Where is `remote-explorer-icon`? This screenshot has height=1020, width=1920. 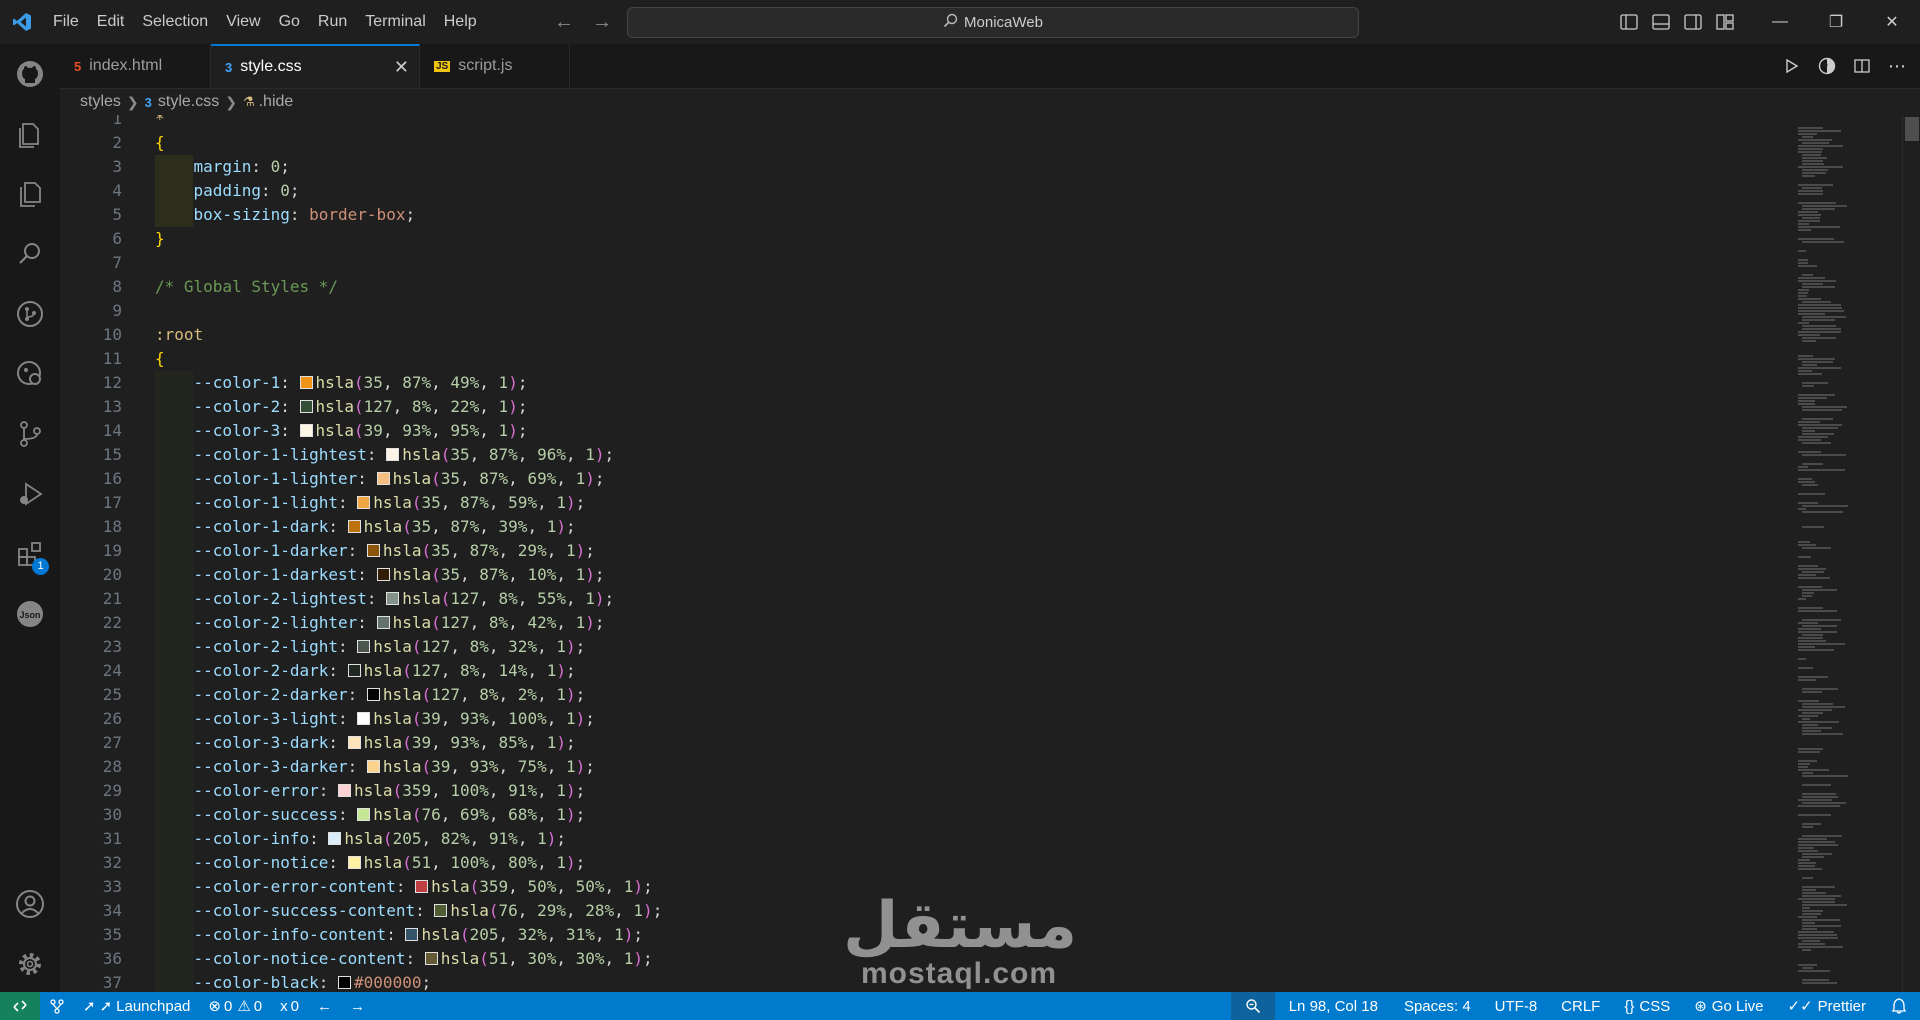 remote-explorer-icon is located at coordinates (30, 374).